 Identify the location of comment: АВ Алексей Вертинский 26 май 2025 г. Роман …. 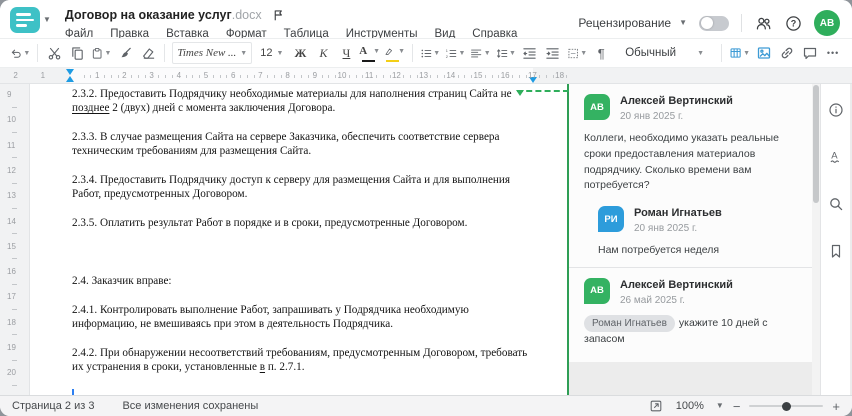
(692, 312).